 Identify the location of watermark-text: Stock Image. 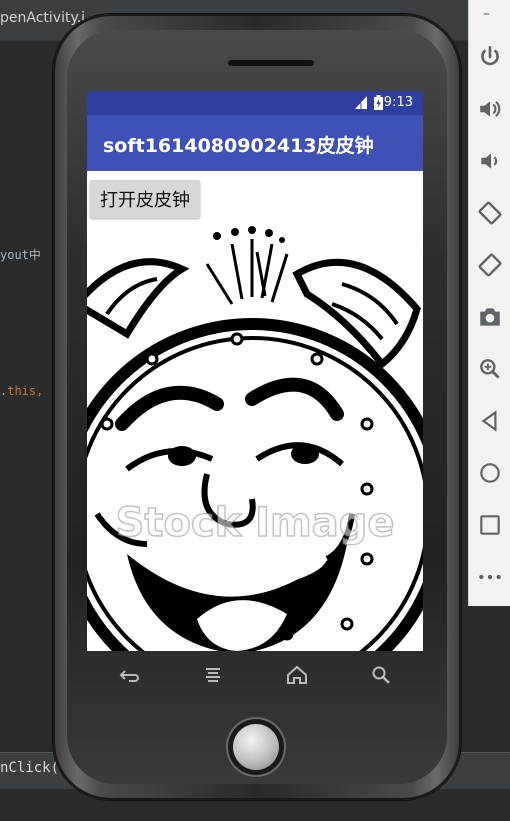
(255, 523).